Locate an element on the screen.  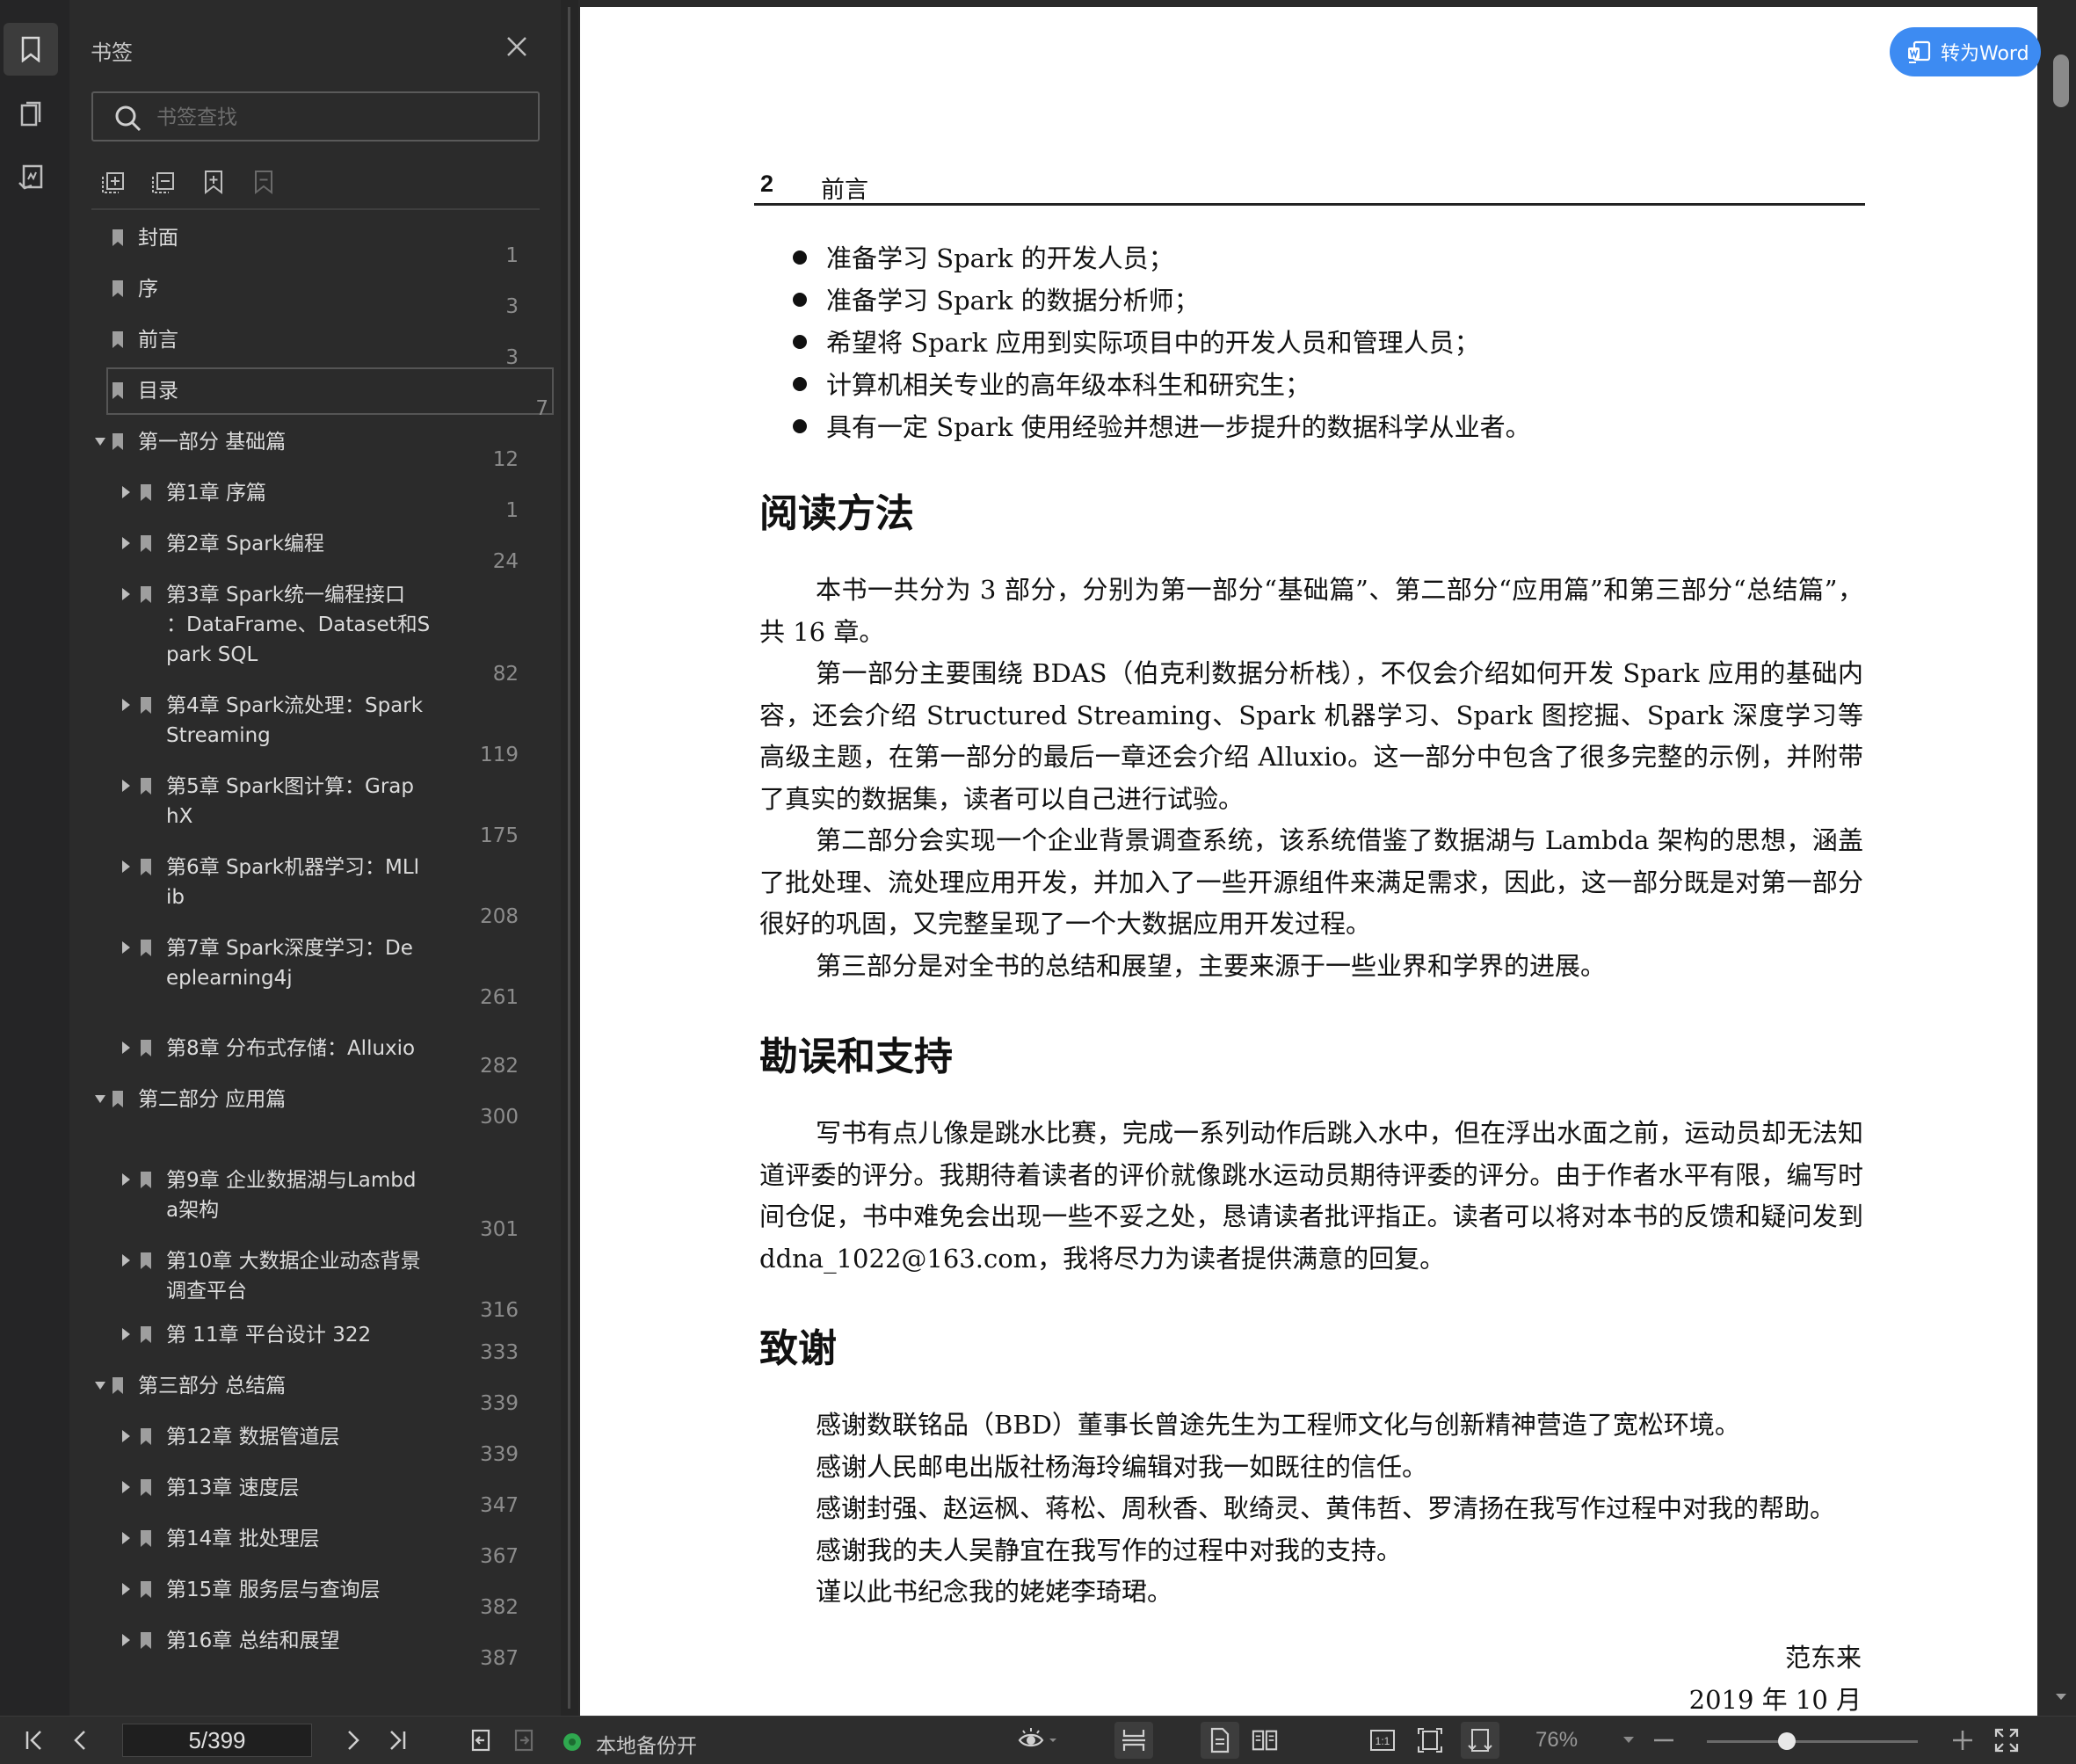
zoom-slider-knob is located at coordinates (1787, 1741).